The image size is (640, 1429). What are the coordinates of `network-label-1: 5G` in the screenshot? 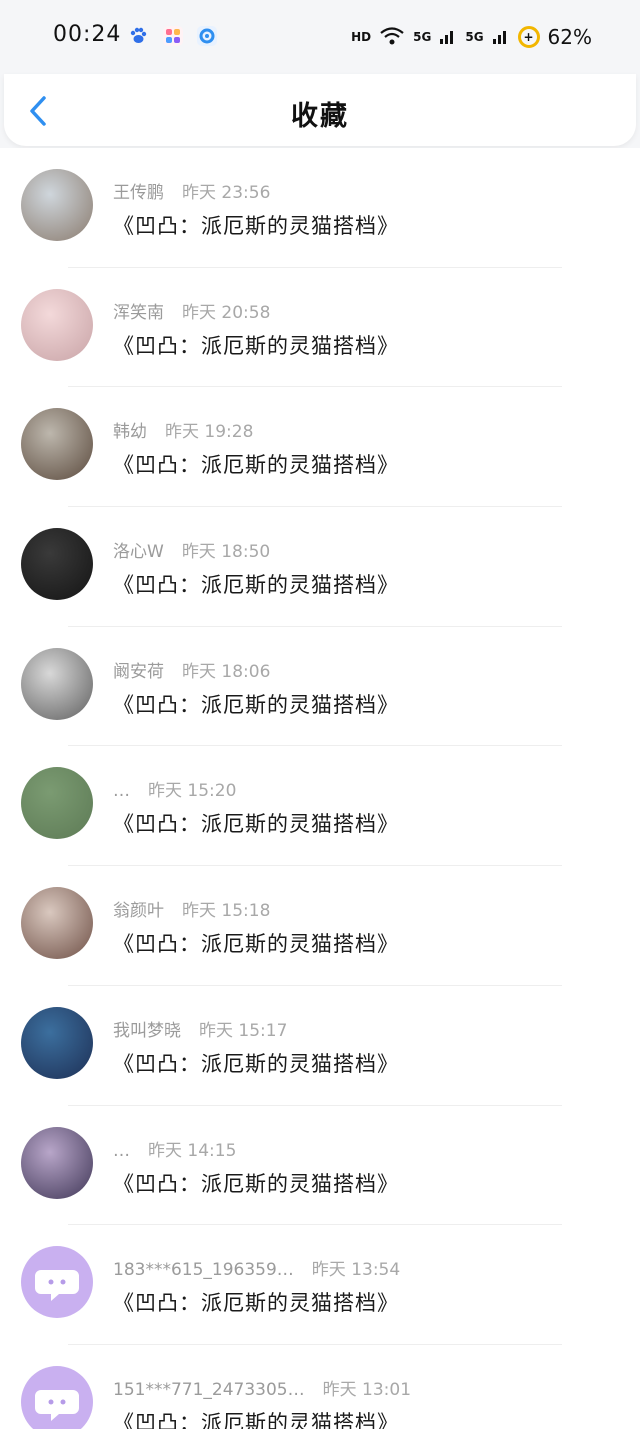 It's located at (422, 37).